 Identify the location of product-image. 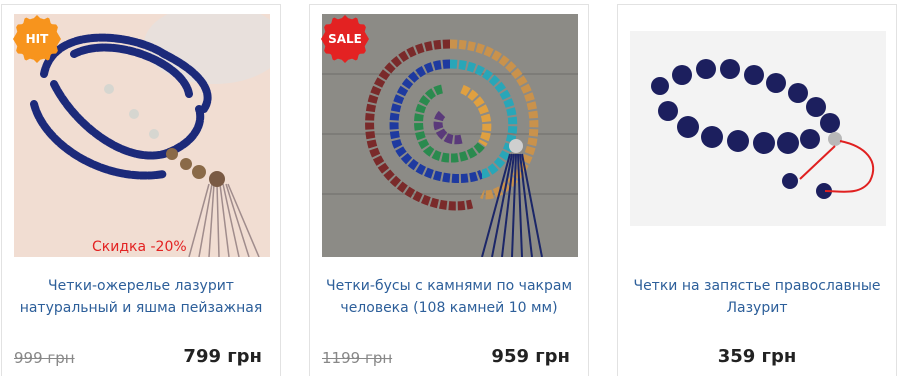
(758, 128).